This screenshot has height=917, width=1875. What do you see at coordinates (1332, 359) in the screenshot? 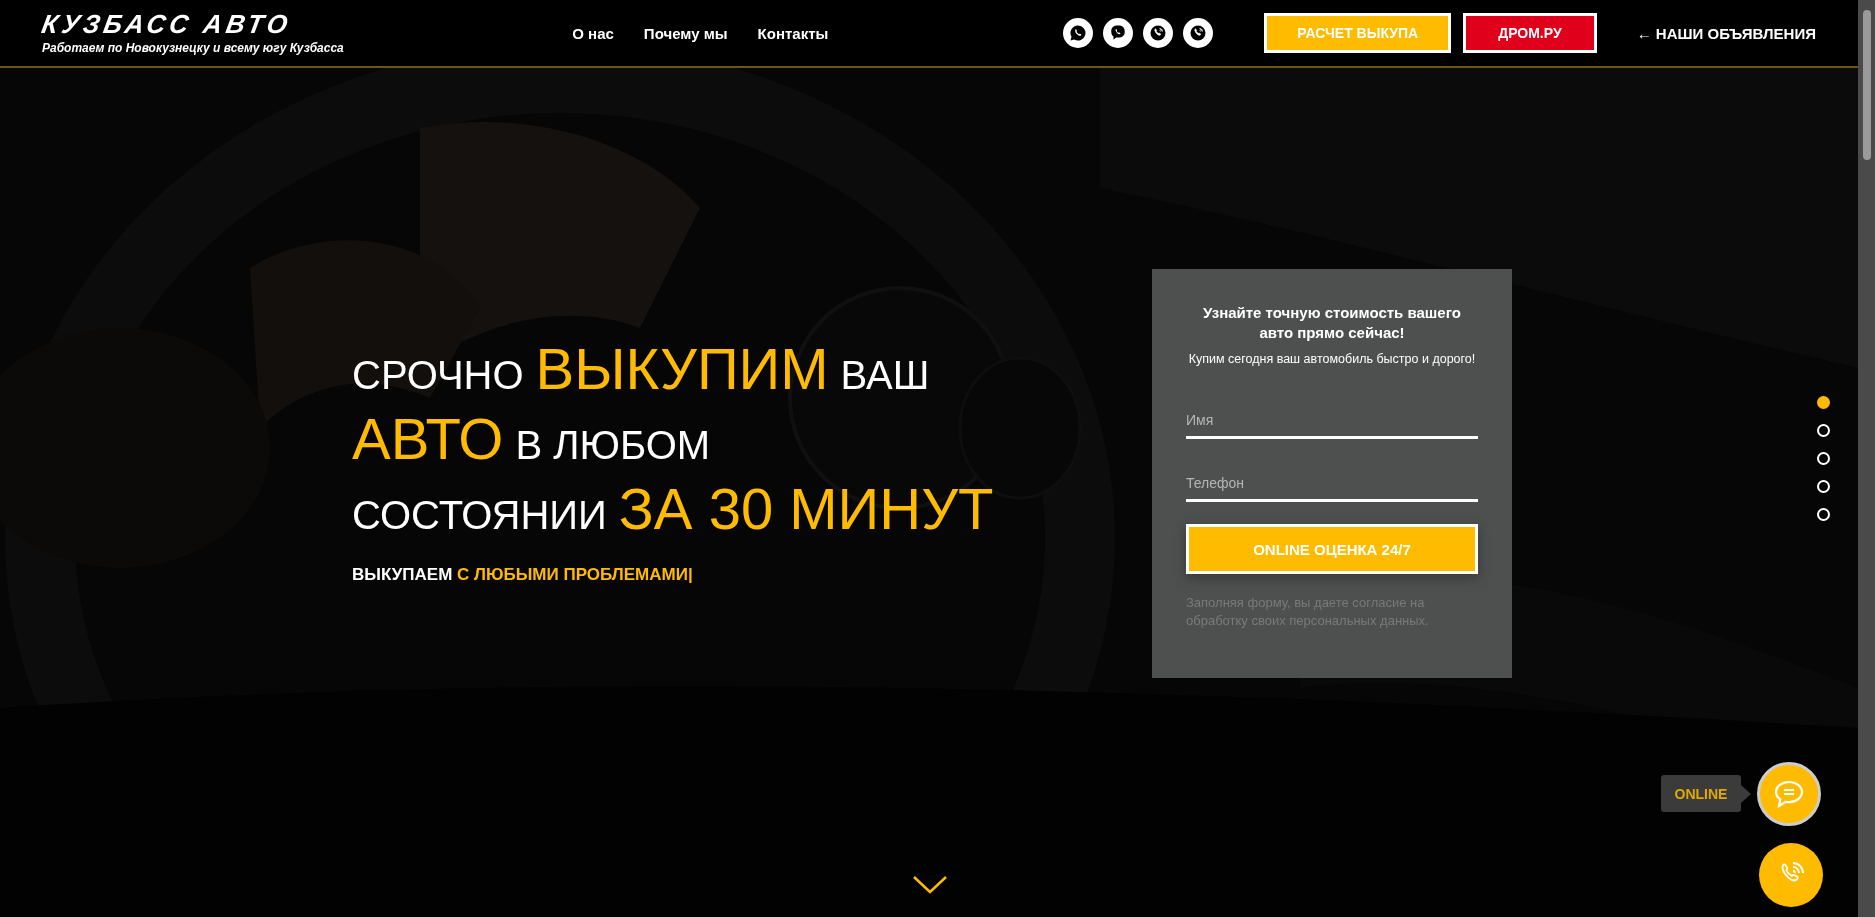
I see `form-subtitle: Купим сегодня ваш автомобиль быстро и дорого!` at bounding box center [1332, 359].